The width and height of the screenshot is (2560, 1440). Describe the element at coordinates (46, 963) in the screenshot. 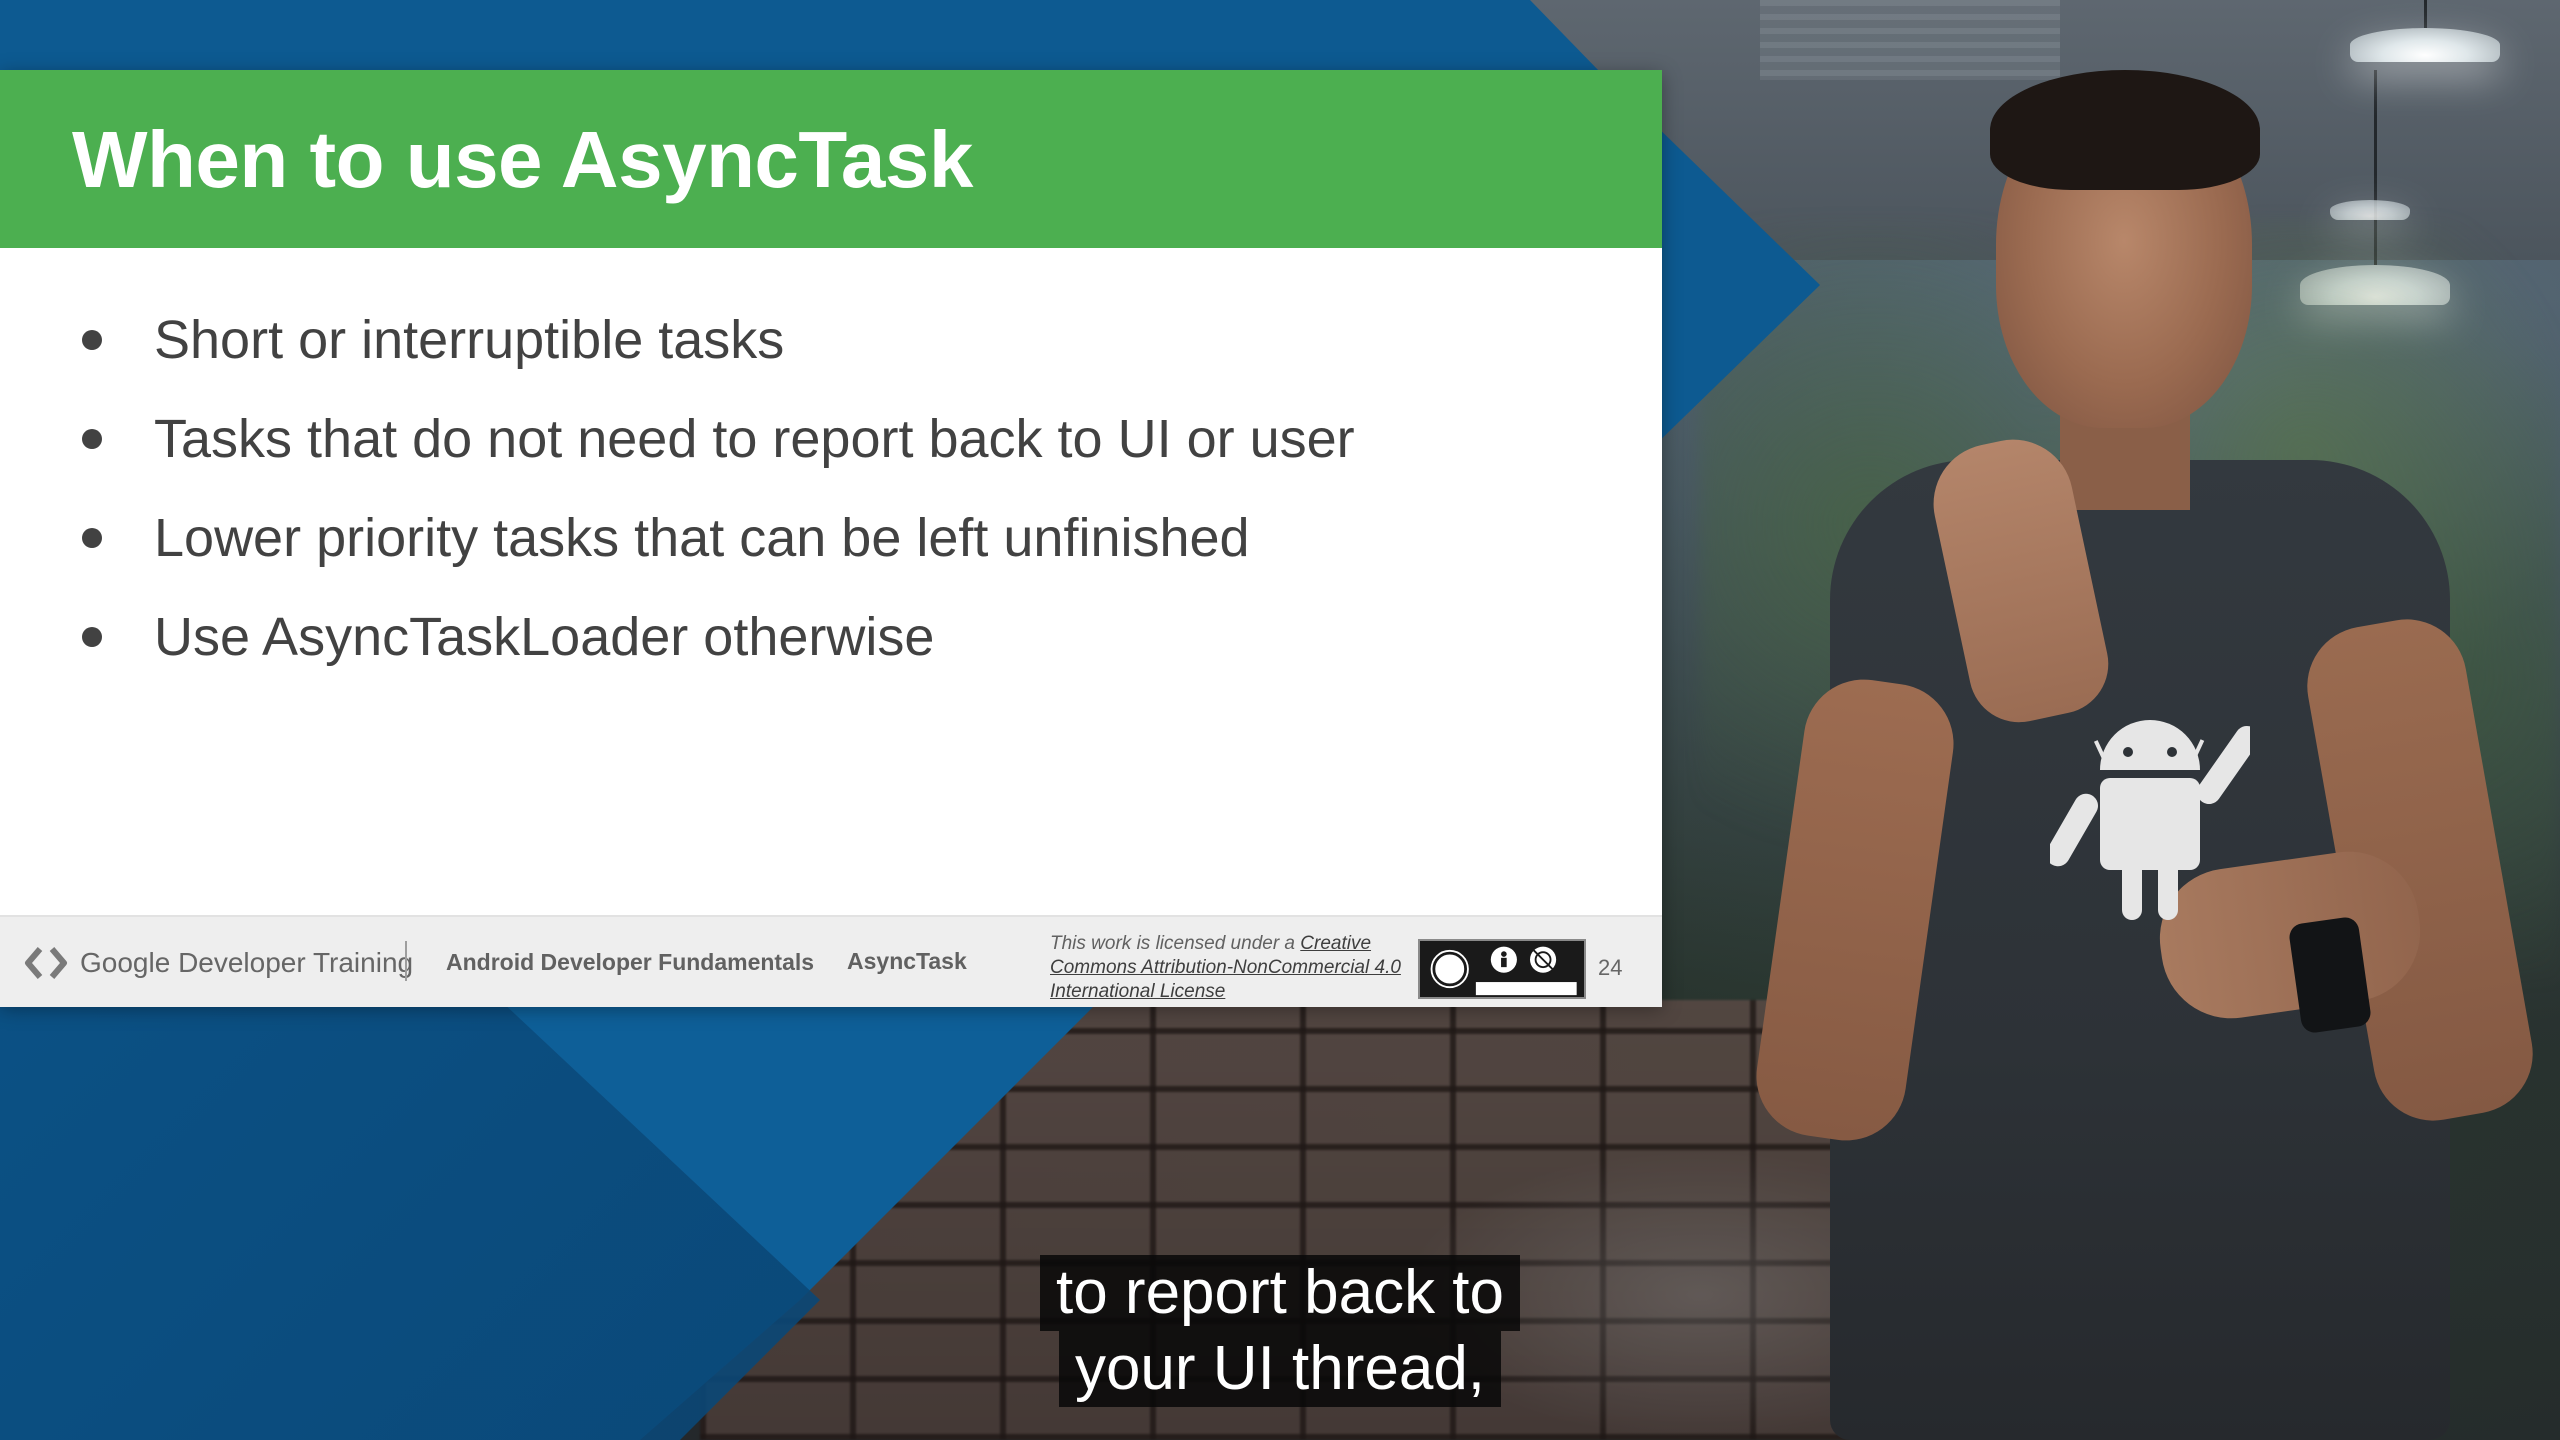

I see `google-developers-chevrons-icon` at that location.